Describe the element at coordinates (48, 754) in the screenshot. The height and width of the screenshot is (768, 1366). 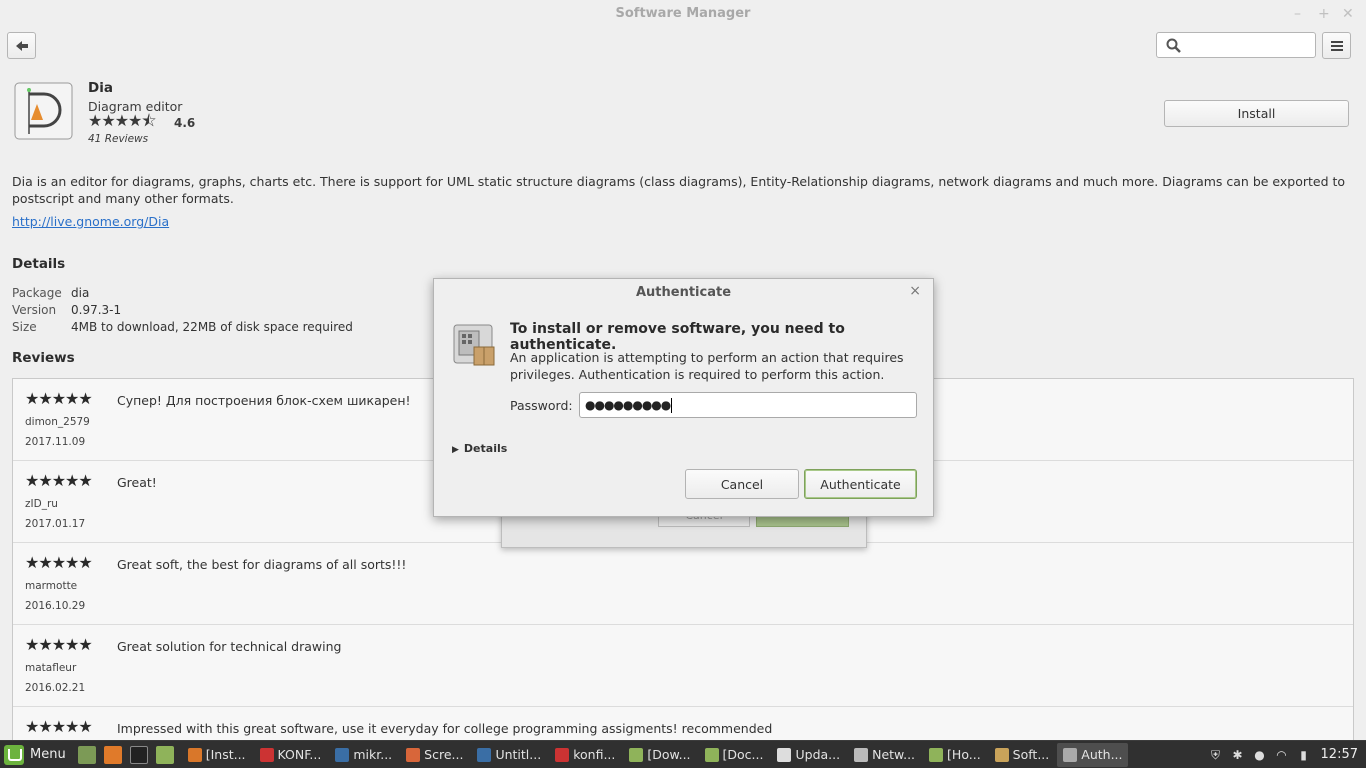
I see `menu-button: Menu` at that location.